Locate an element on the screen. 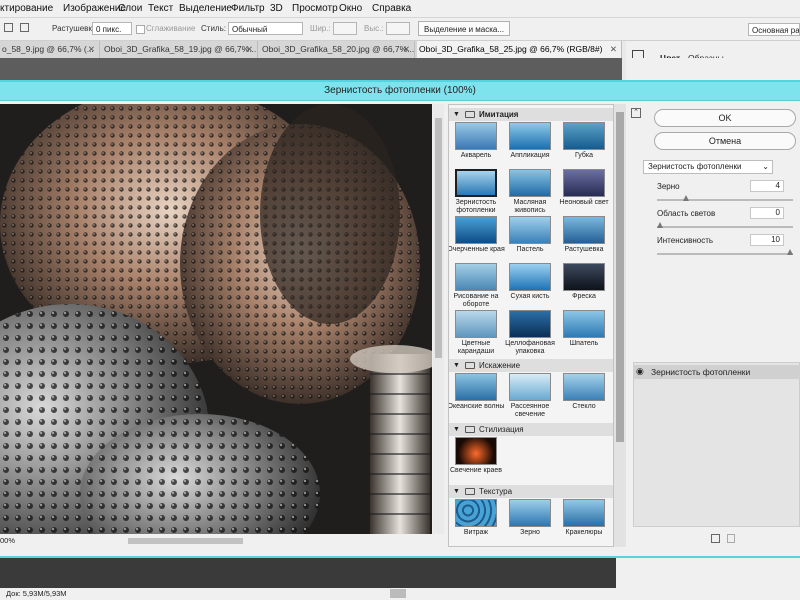 The width and height of the screenshot is (800, 600). menu-view: Просмотр is located at coordinates (315, 8).